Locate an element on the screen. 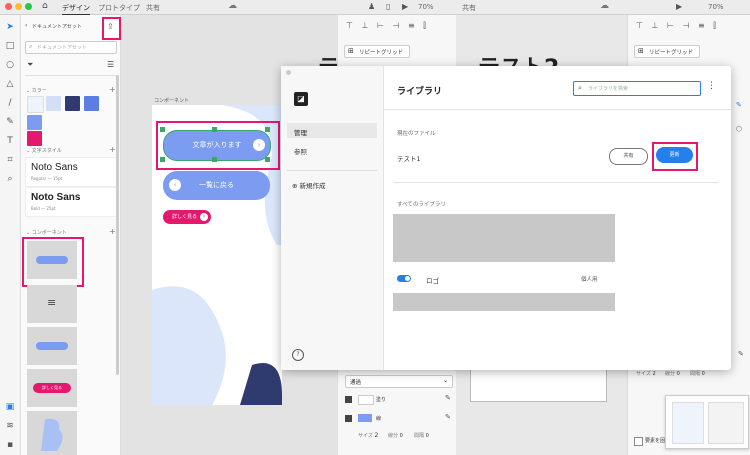 Image resolution: width=750 pixels, height=455 pixels. zoom-tool-icon: ⌕ is located at coordinates (10, 179).